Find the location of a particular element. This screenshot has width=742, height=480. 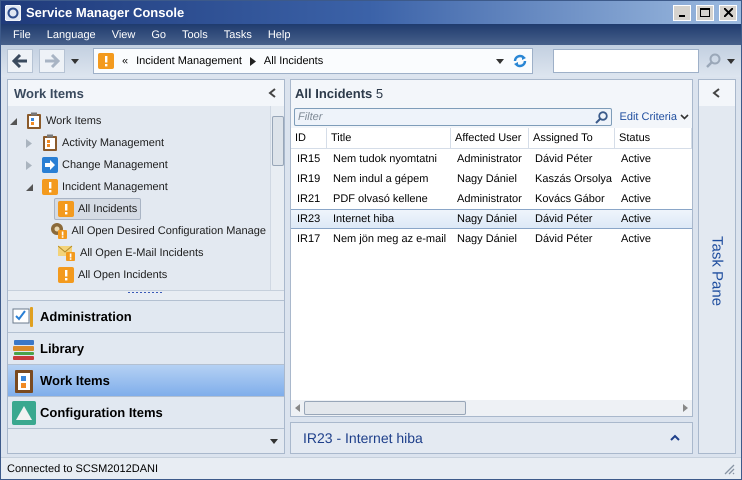

workspace-button: Configuration Items is located at coordinates (146, 412).